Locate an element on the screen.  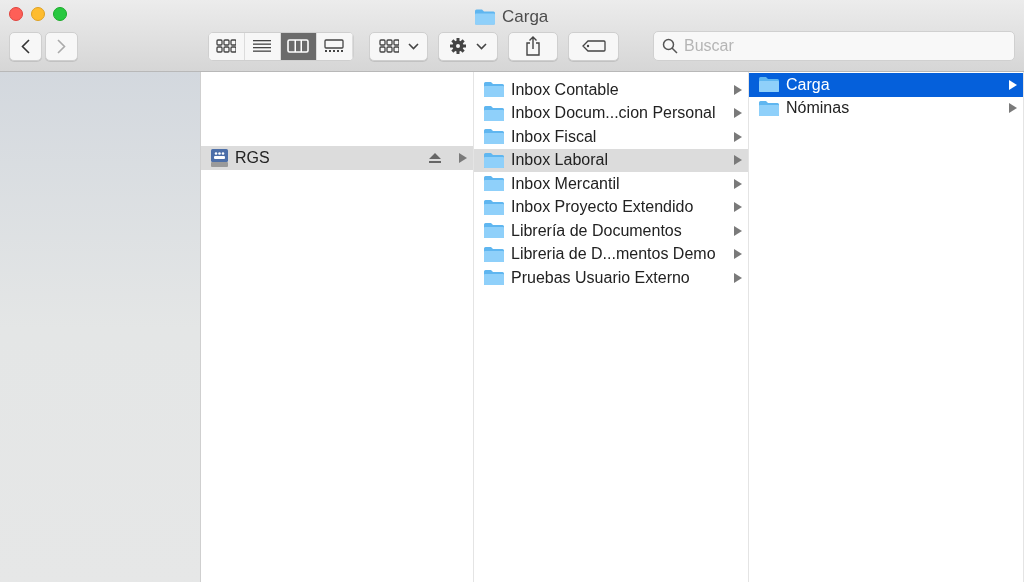
file-row: Inbox Fiscal is located at coordinates (611, 137).